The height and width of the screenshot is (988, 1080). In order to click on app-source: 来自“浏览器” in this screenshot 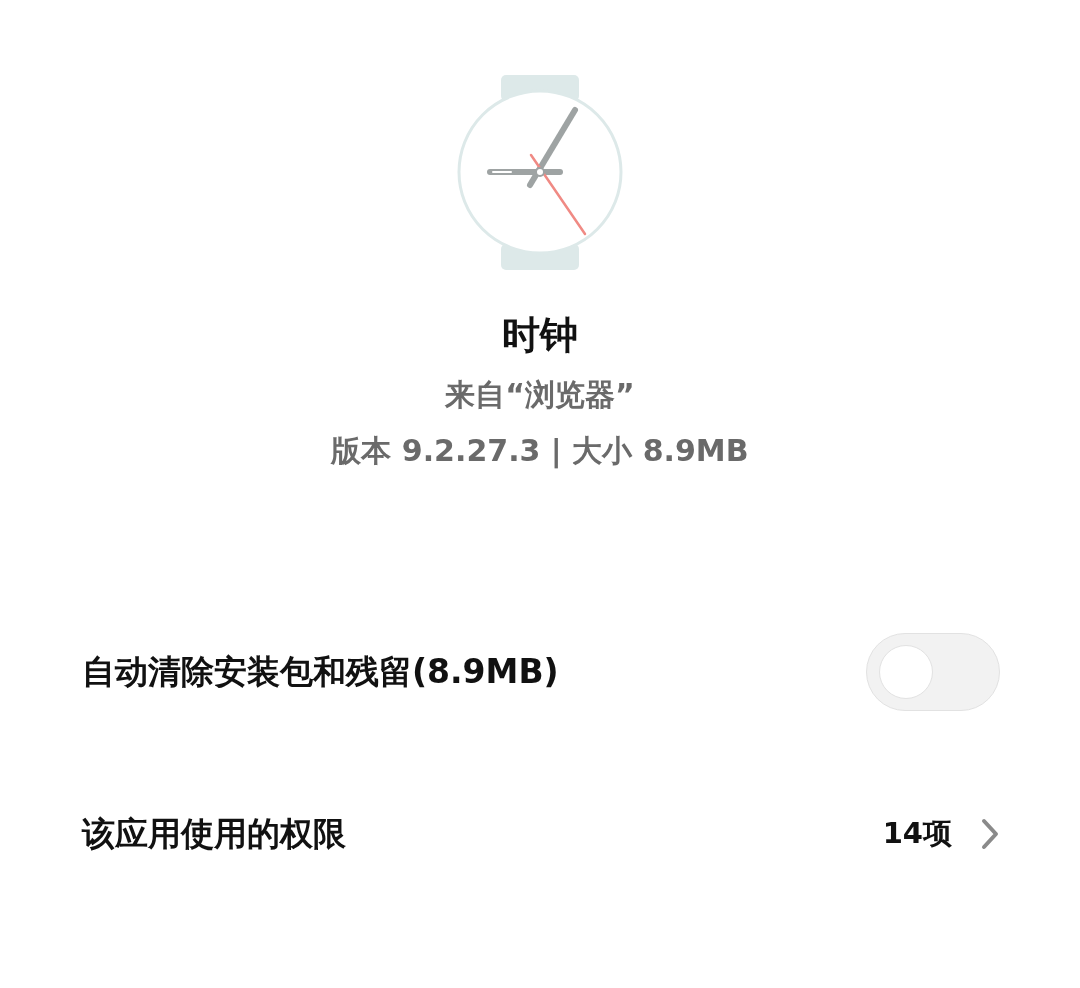, I will do `click(540, 395)`.